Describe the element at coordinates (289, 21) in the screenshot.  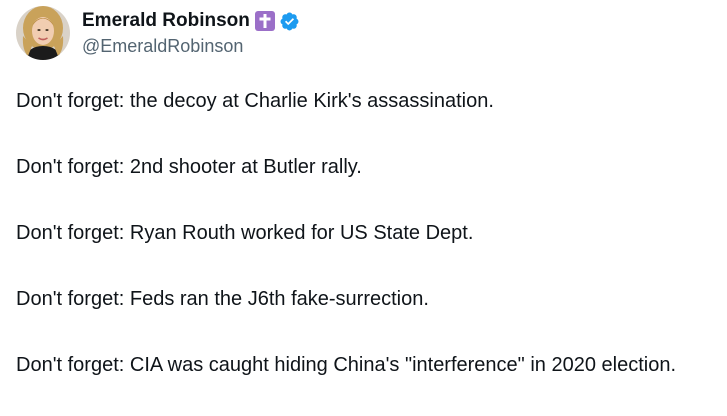
I see `verified-badge-icon` at that location.